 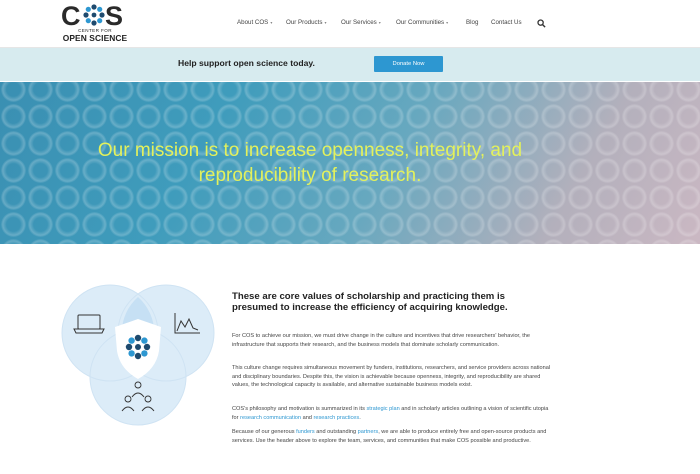 I want to click on nav-label: Our Communities, so click(x=420, y=22).